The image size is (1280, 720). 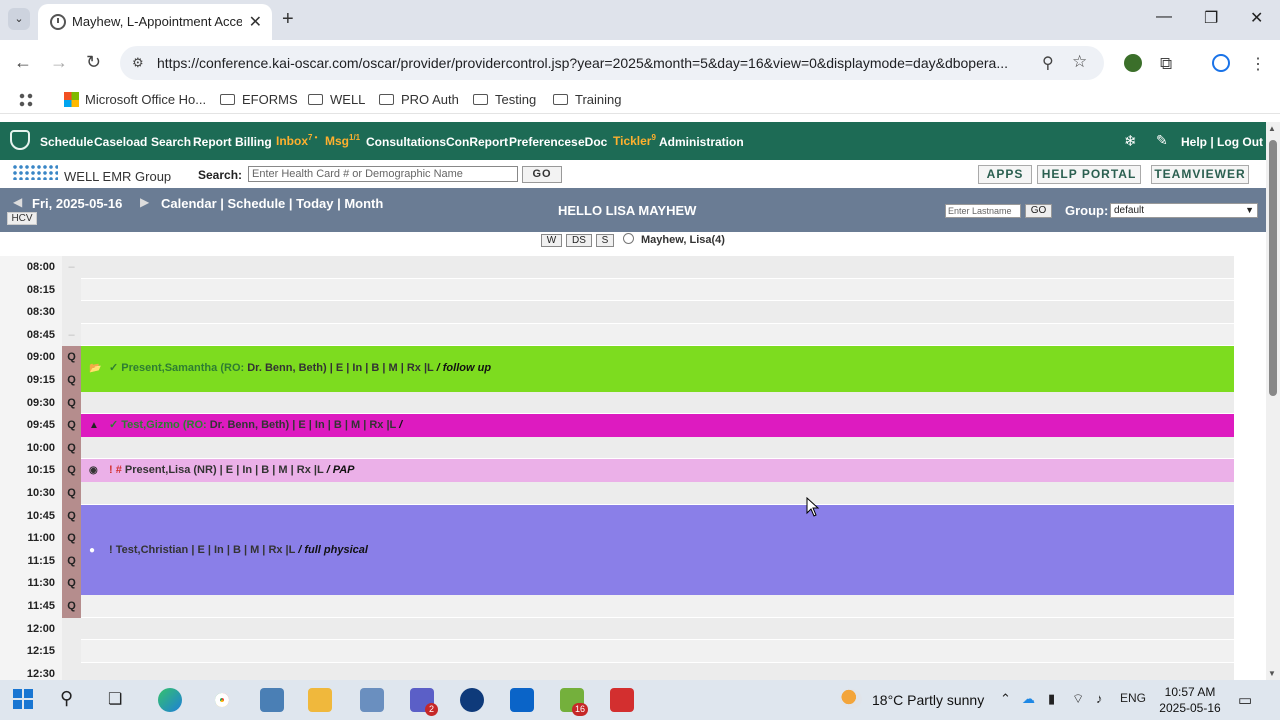 What do you see at coordinates (983, 211) in the screenshot?
I see `lastname-input` at bounding box center [983, 211].